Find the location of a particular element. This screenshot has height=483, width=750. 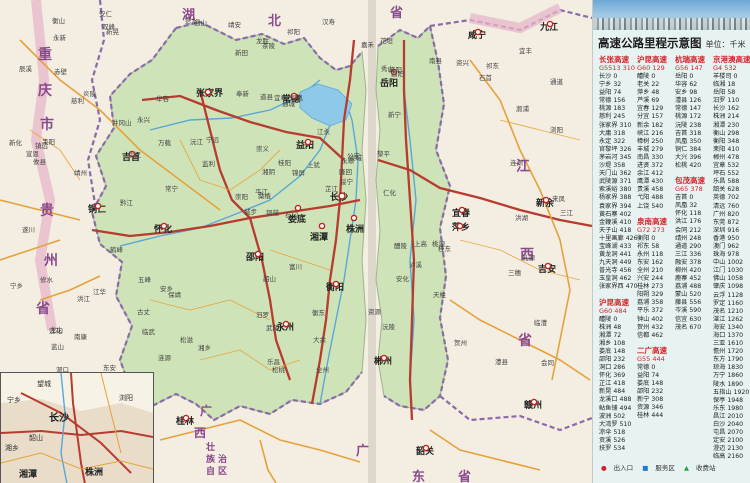

highway-stop: 株洲 214 is located at coordinates (726, 117).